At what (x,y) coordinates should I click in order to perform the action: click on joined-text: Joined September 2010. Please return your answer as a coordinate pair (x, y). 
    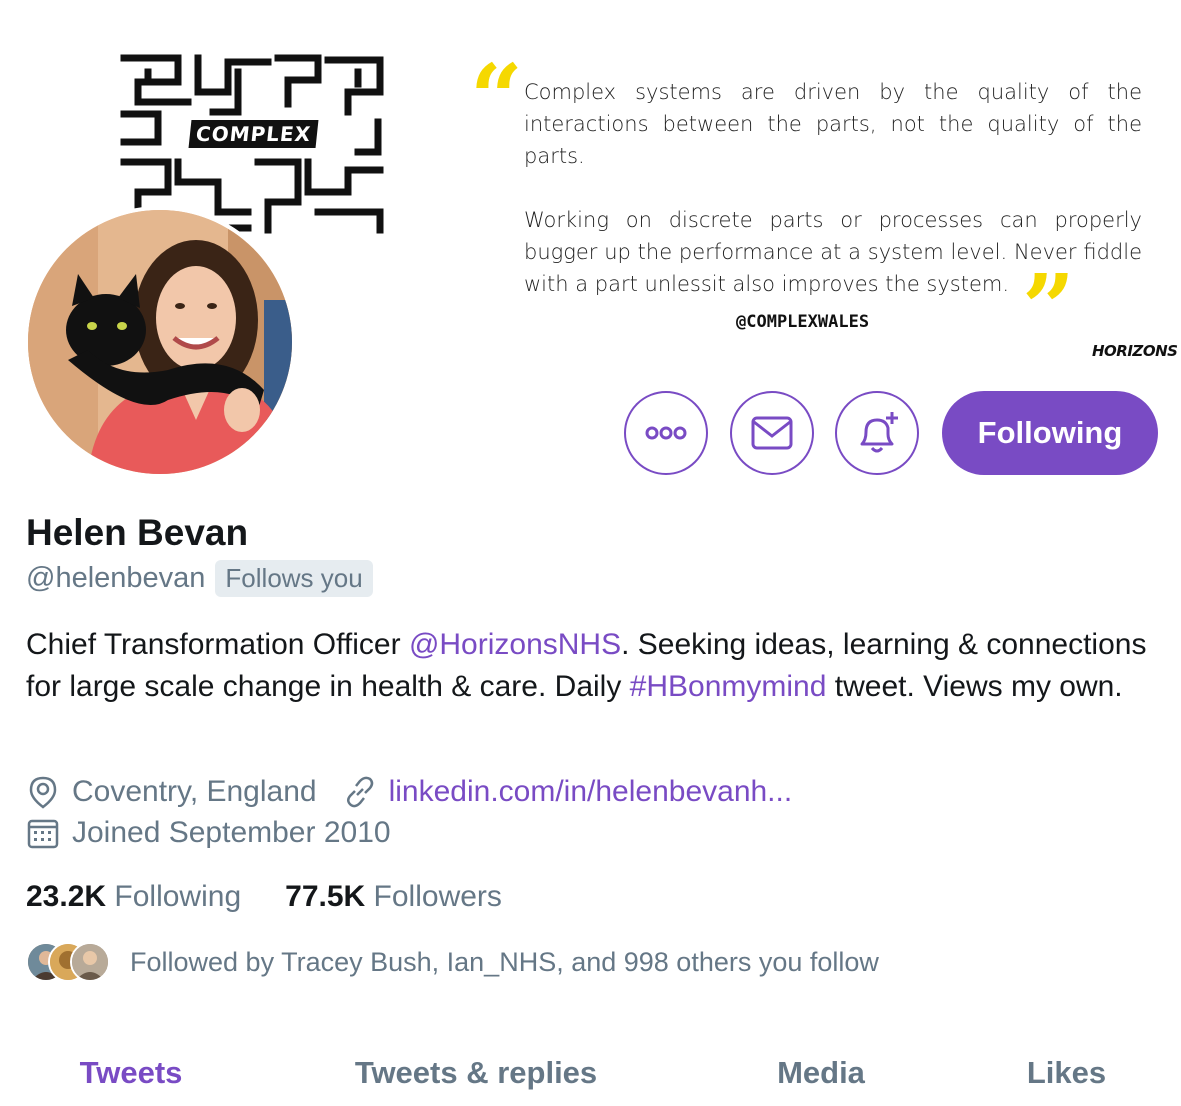
    Looking at the image, I should click on (231, 832).